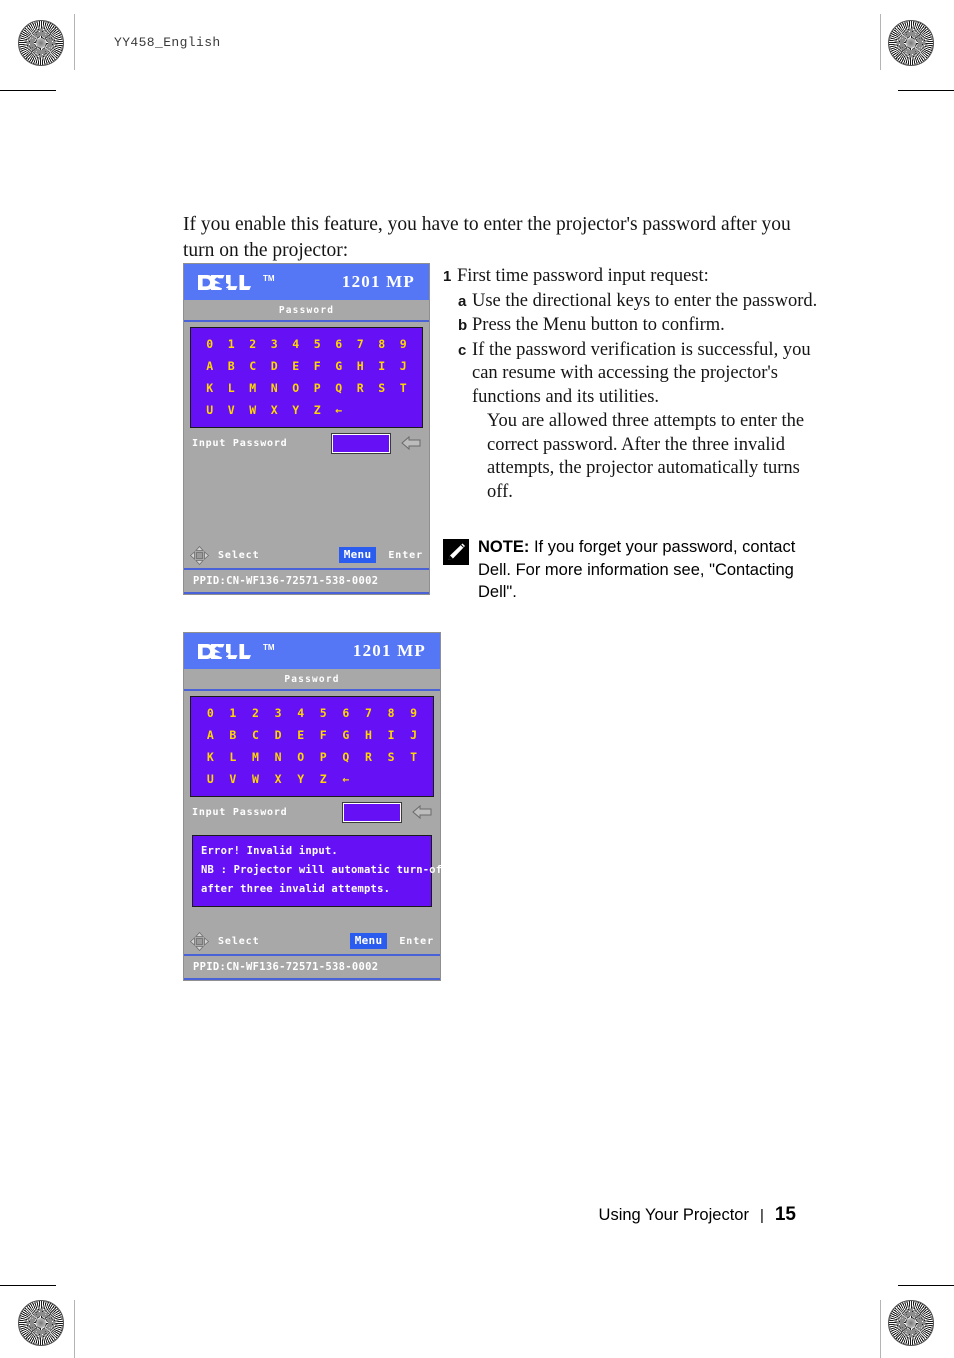 This screenshot has width=954, height=1358. Describe the element at coordinates (915, 97) in the screenshot. I see `registration-crosshair-right-top` at that location.